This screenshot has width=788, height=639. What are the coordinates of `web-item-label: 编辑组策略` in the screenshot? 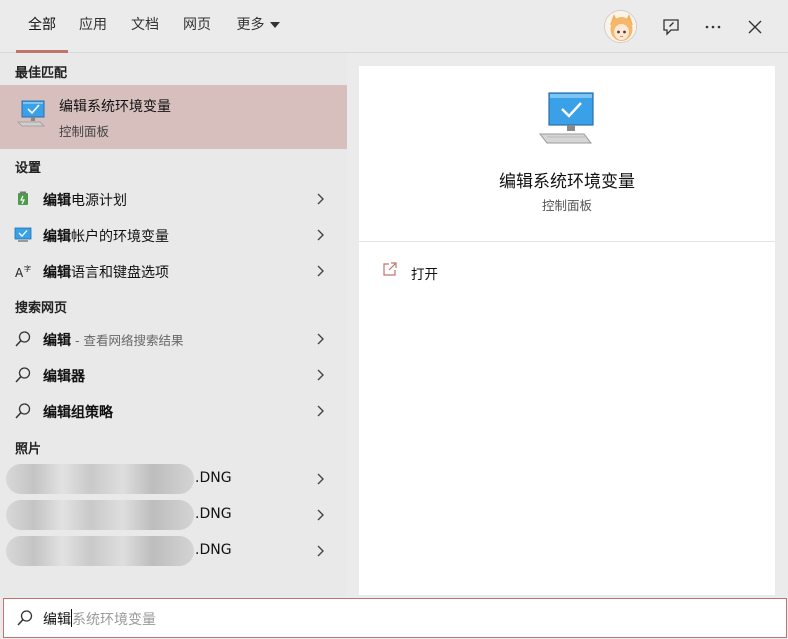 It's located at (78, 413).